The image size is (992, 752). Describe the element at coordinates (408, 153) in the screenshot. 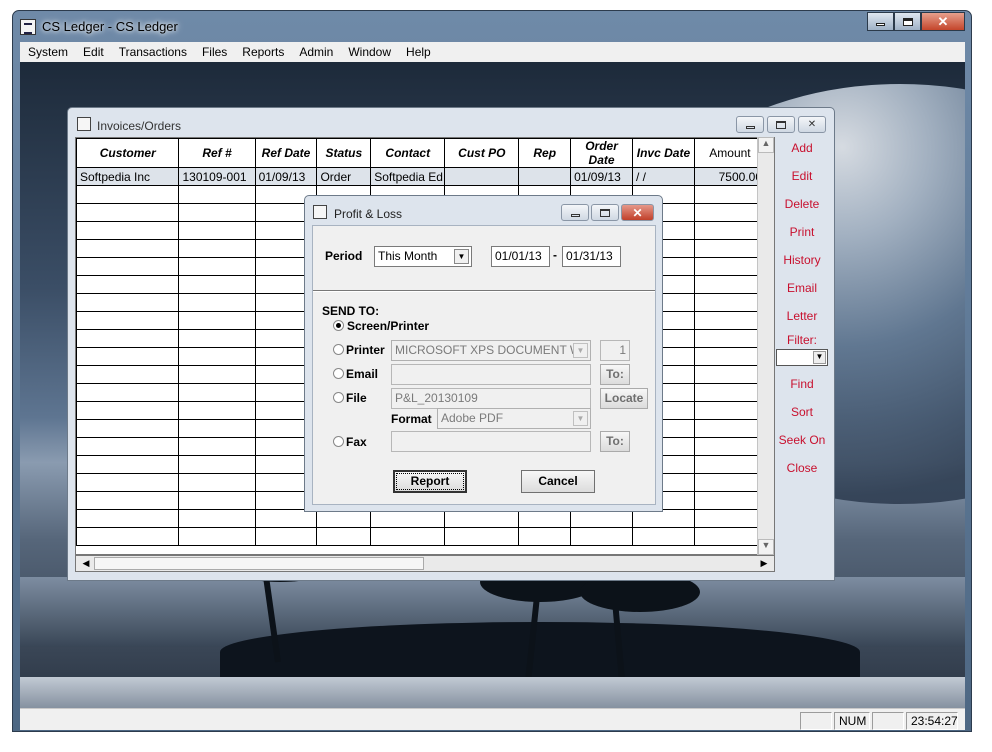

I see `column-header-contact: Contact` at that location.